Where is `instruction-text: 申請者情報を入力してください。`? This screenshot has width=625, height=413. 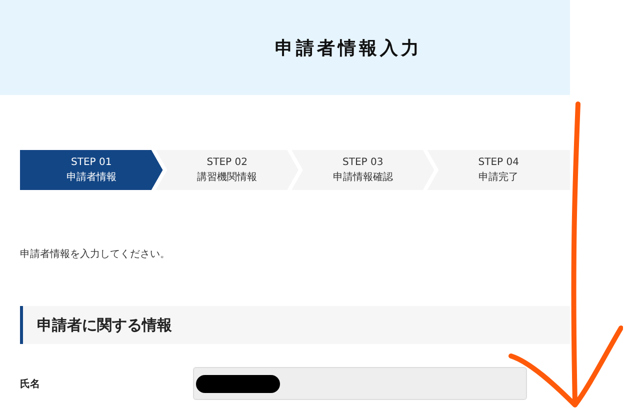 instruction-text: 申請者情報を入力してください。 is located at coordinates (95, 254).